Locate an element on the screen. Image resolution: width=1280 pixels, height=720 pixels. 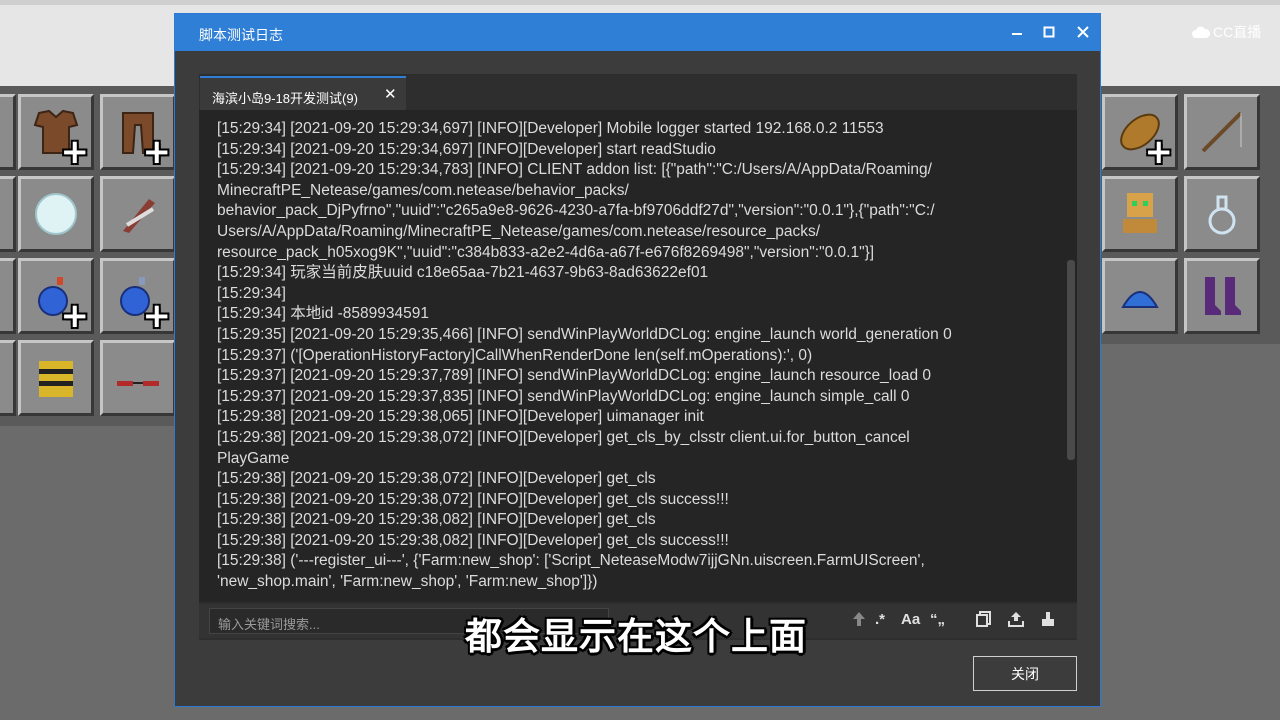
shears-icon is located at coordinates (139, 216).